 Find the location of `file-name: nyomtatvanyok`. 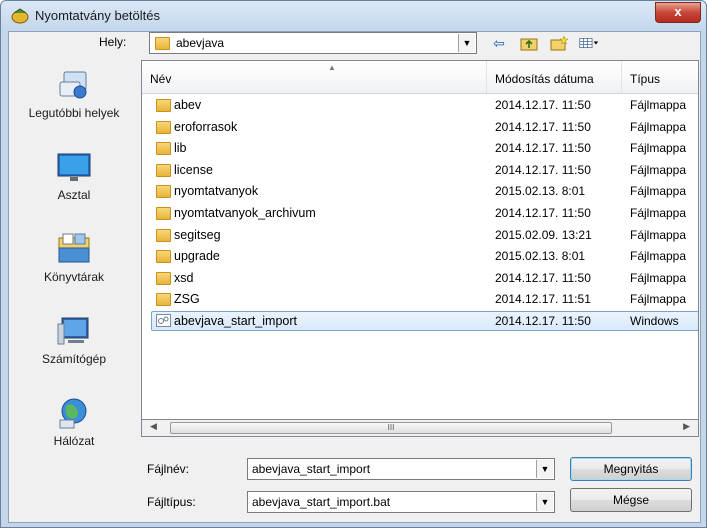

file-name: nyomtatvanyok is located at coordinates (216, 191).